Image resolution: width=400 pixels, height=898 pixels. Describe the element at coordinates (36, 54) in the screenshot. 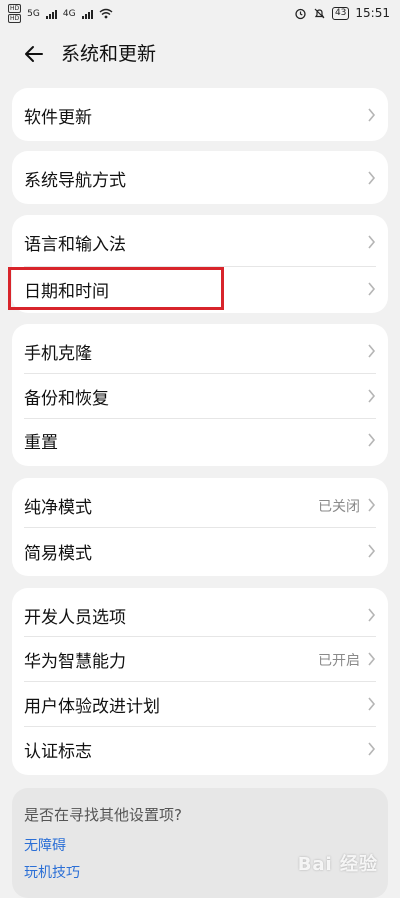

I see `back-arrow-icon` at that location.